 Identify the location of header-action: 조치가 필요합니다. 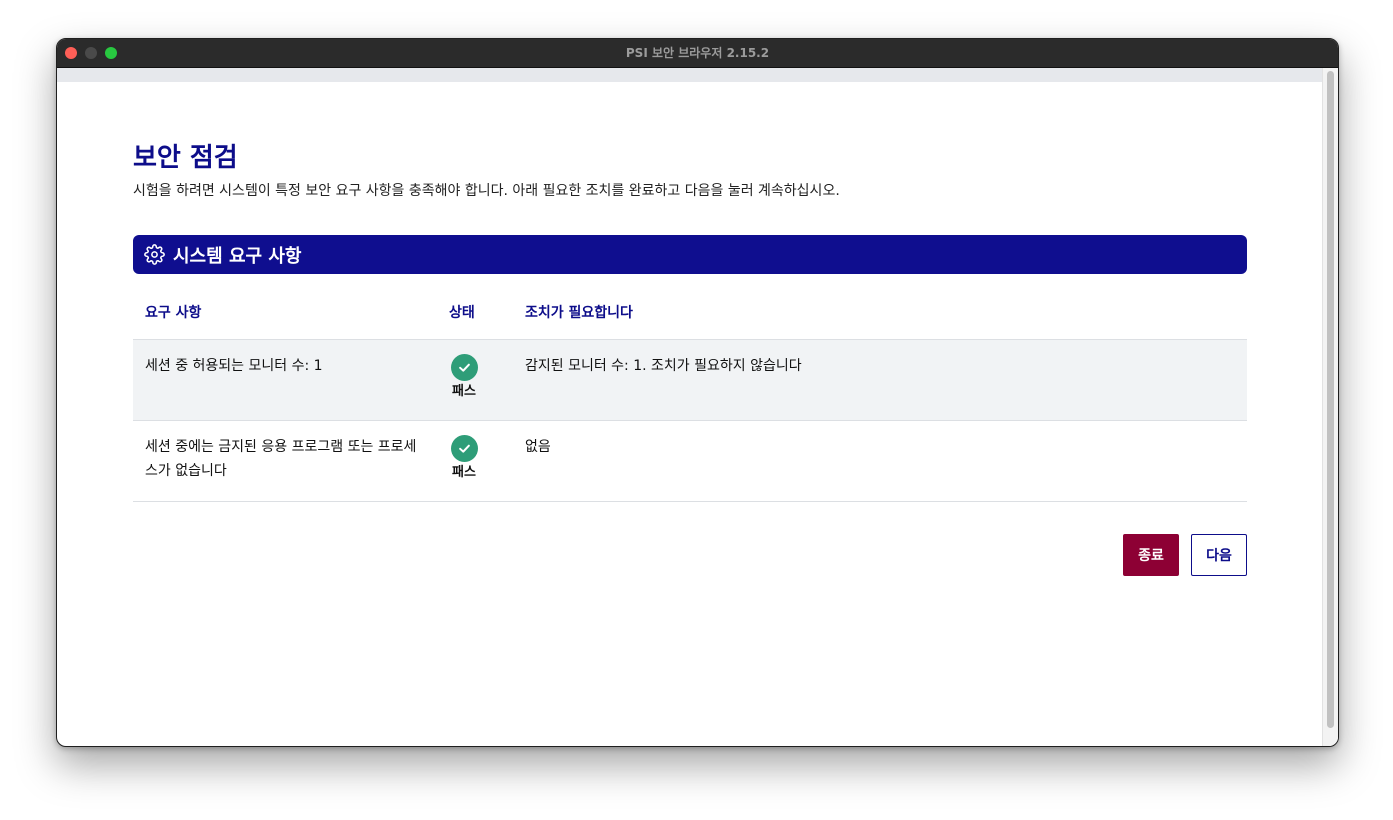
(579, 313).